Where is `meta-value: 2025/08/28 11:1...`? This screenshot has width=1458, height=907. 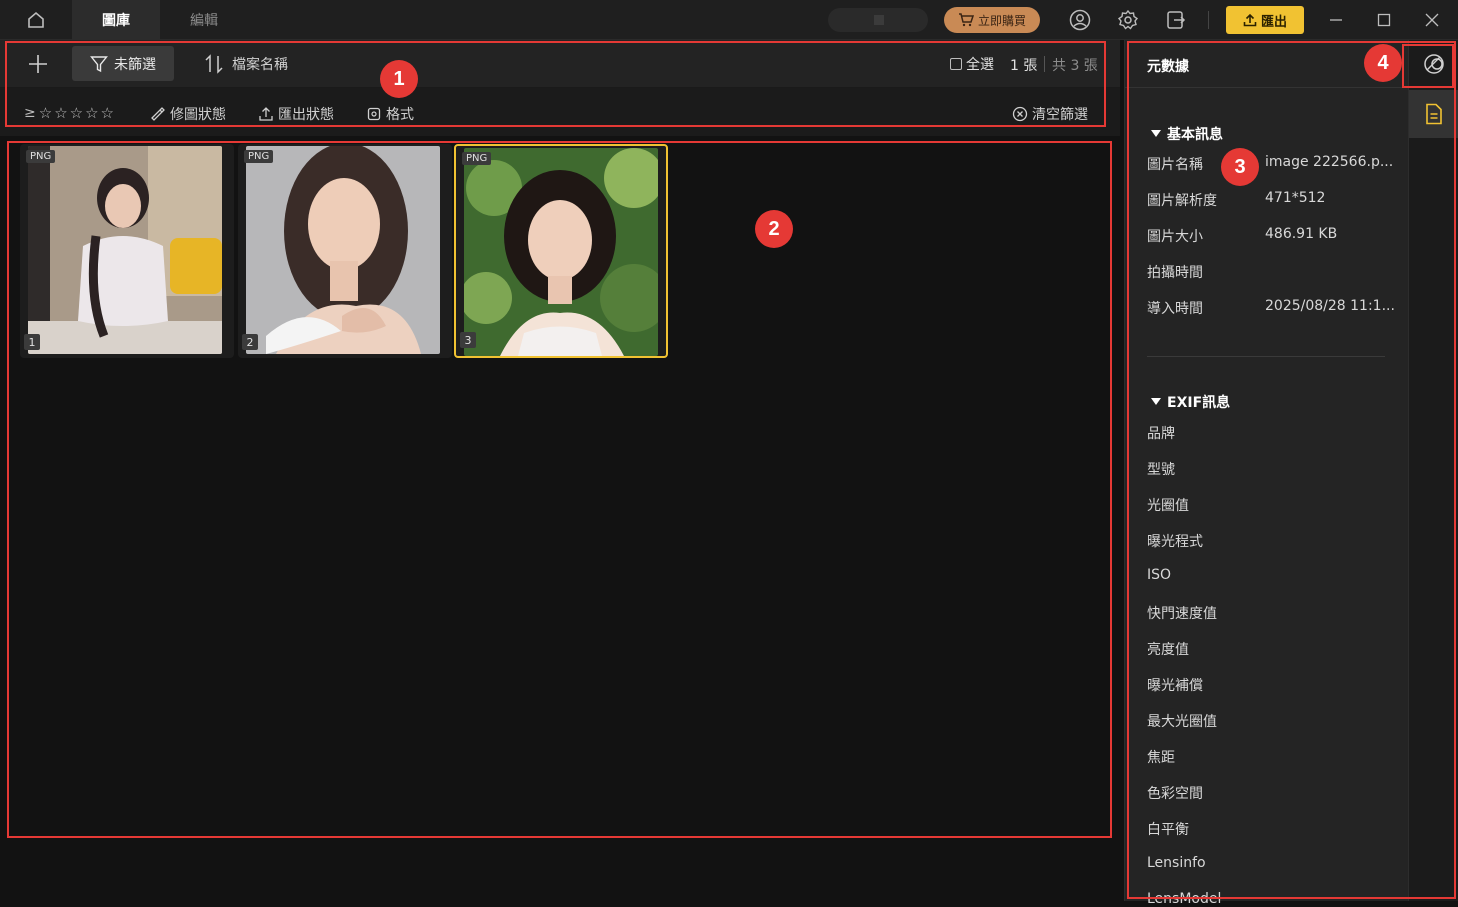
meta-value: 2025/08/28 11:1... is located at coordinates (1330, 306).